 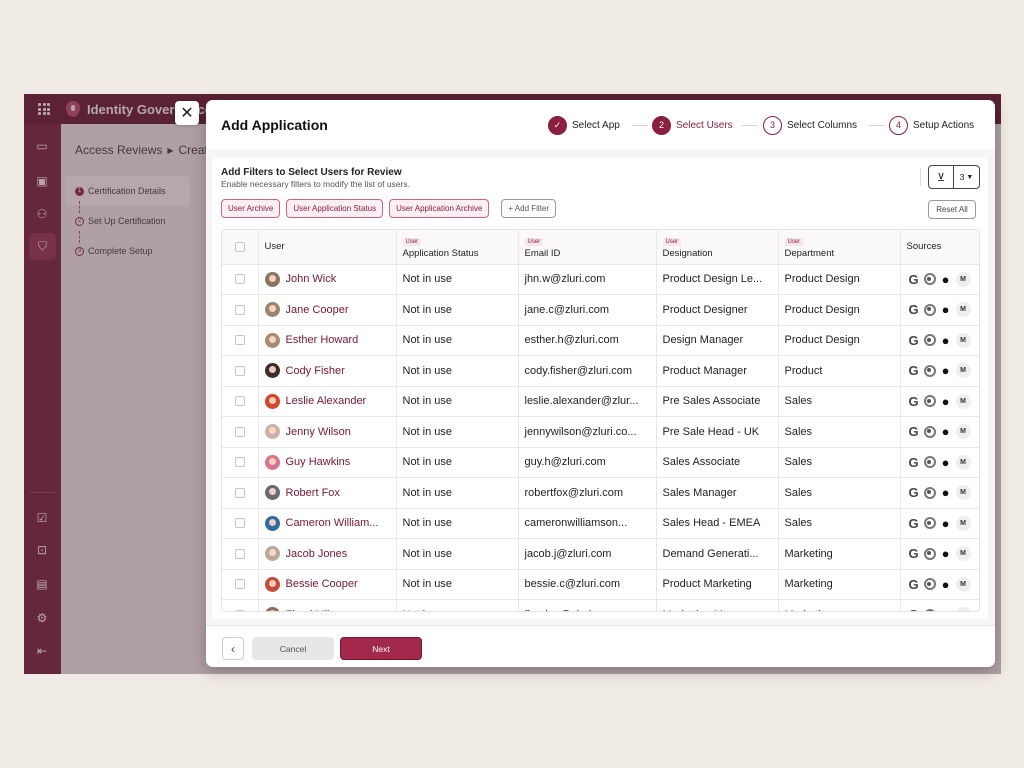 What do you see at coordinates (962, 177) in the screenshot?
I see `filter-count: 3` at bounding box center [962, 177].